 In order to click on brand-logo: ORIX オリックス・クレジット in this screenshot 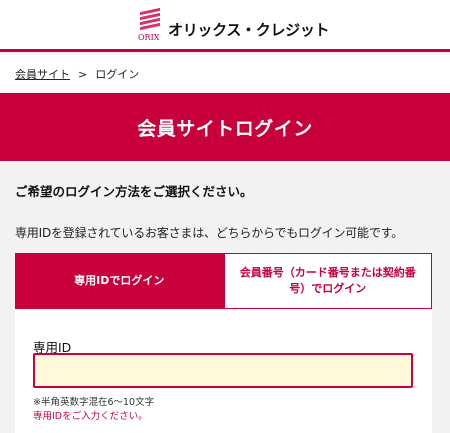, I will do `click(234, 24)`.